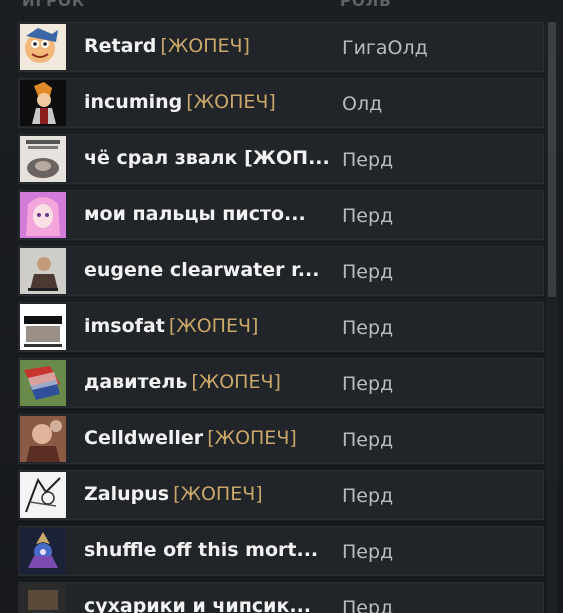  What do you see at coordinates (43, 215) in the screenshot?
I see `pink-anime-avatar` at bounding box center [43, 215].